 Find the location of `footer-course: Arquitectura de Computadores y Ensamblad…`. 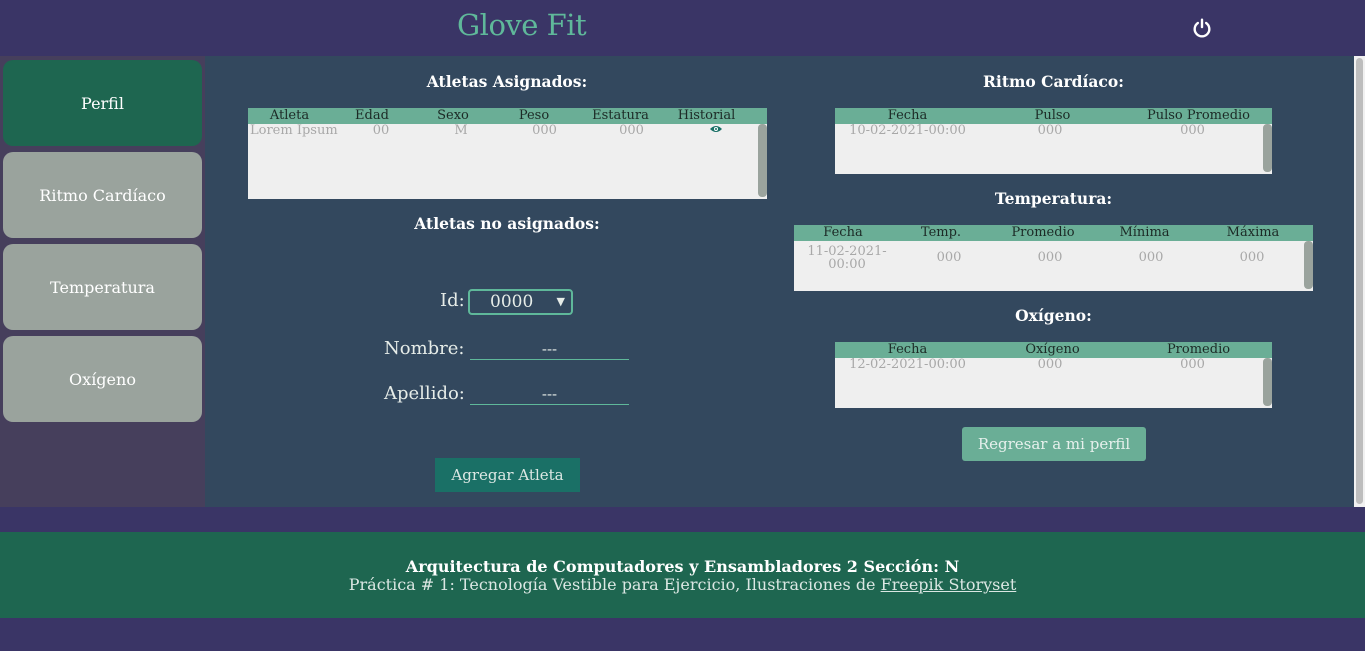

footer-course: Arquitectura de Computadores y Ensamblad… is located at coordinates (682, 566).